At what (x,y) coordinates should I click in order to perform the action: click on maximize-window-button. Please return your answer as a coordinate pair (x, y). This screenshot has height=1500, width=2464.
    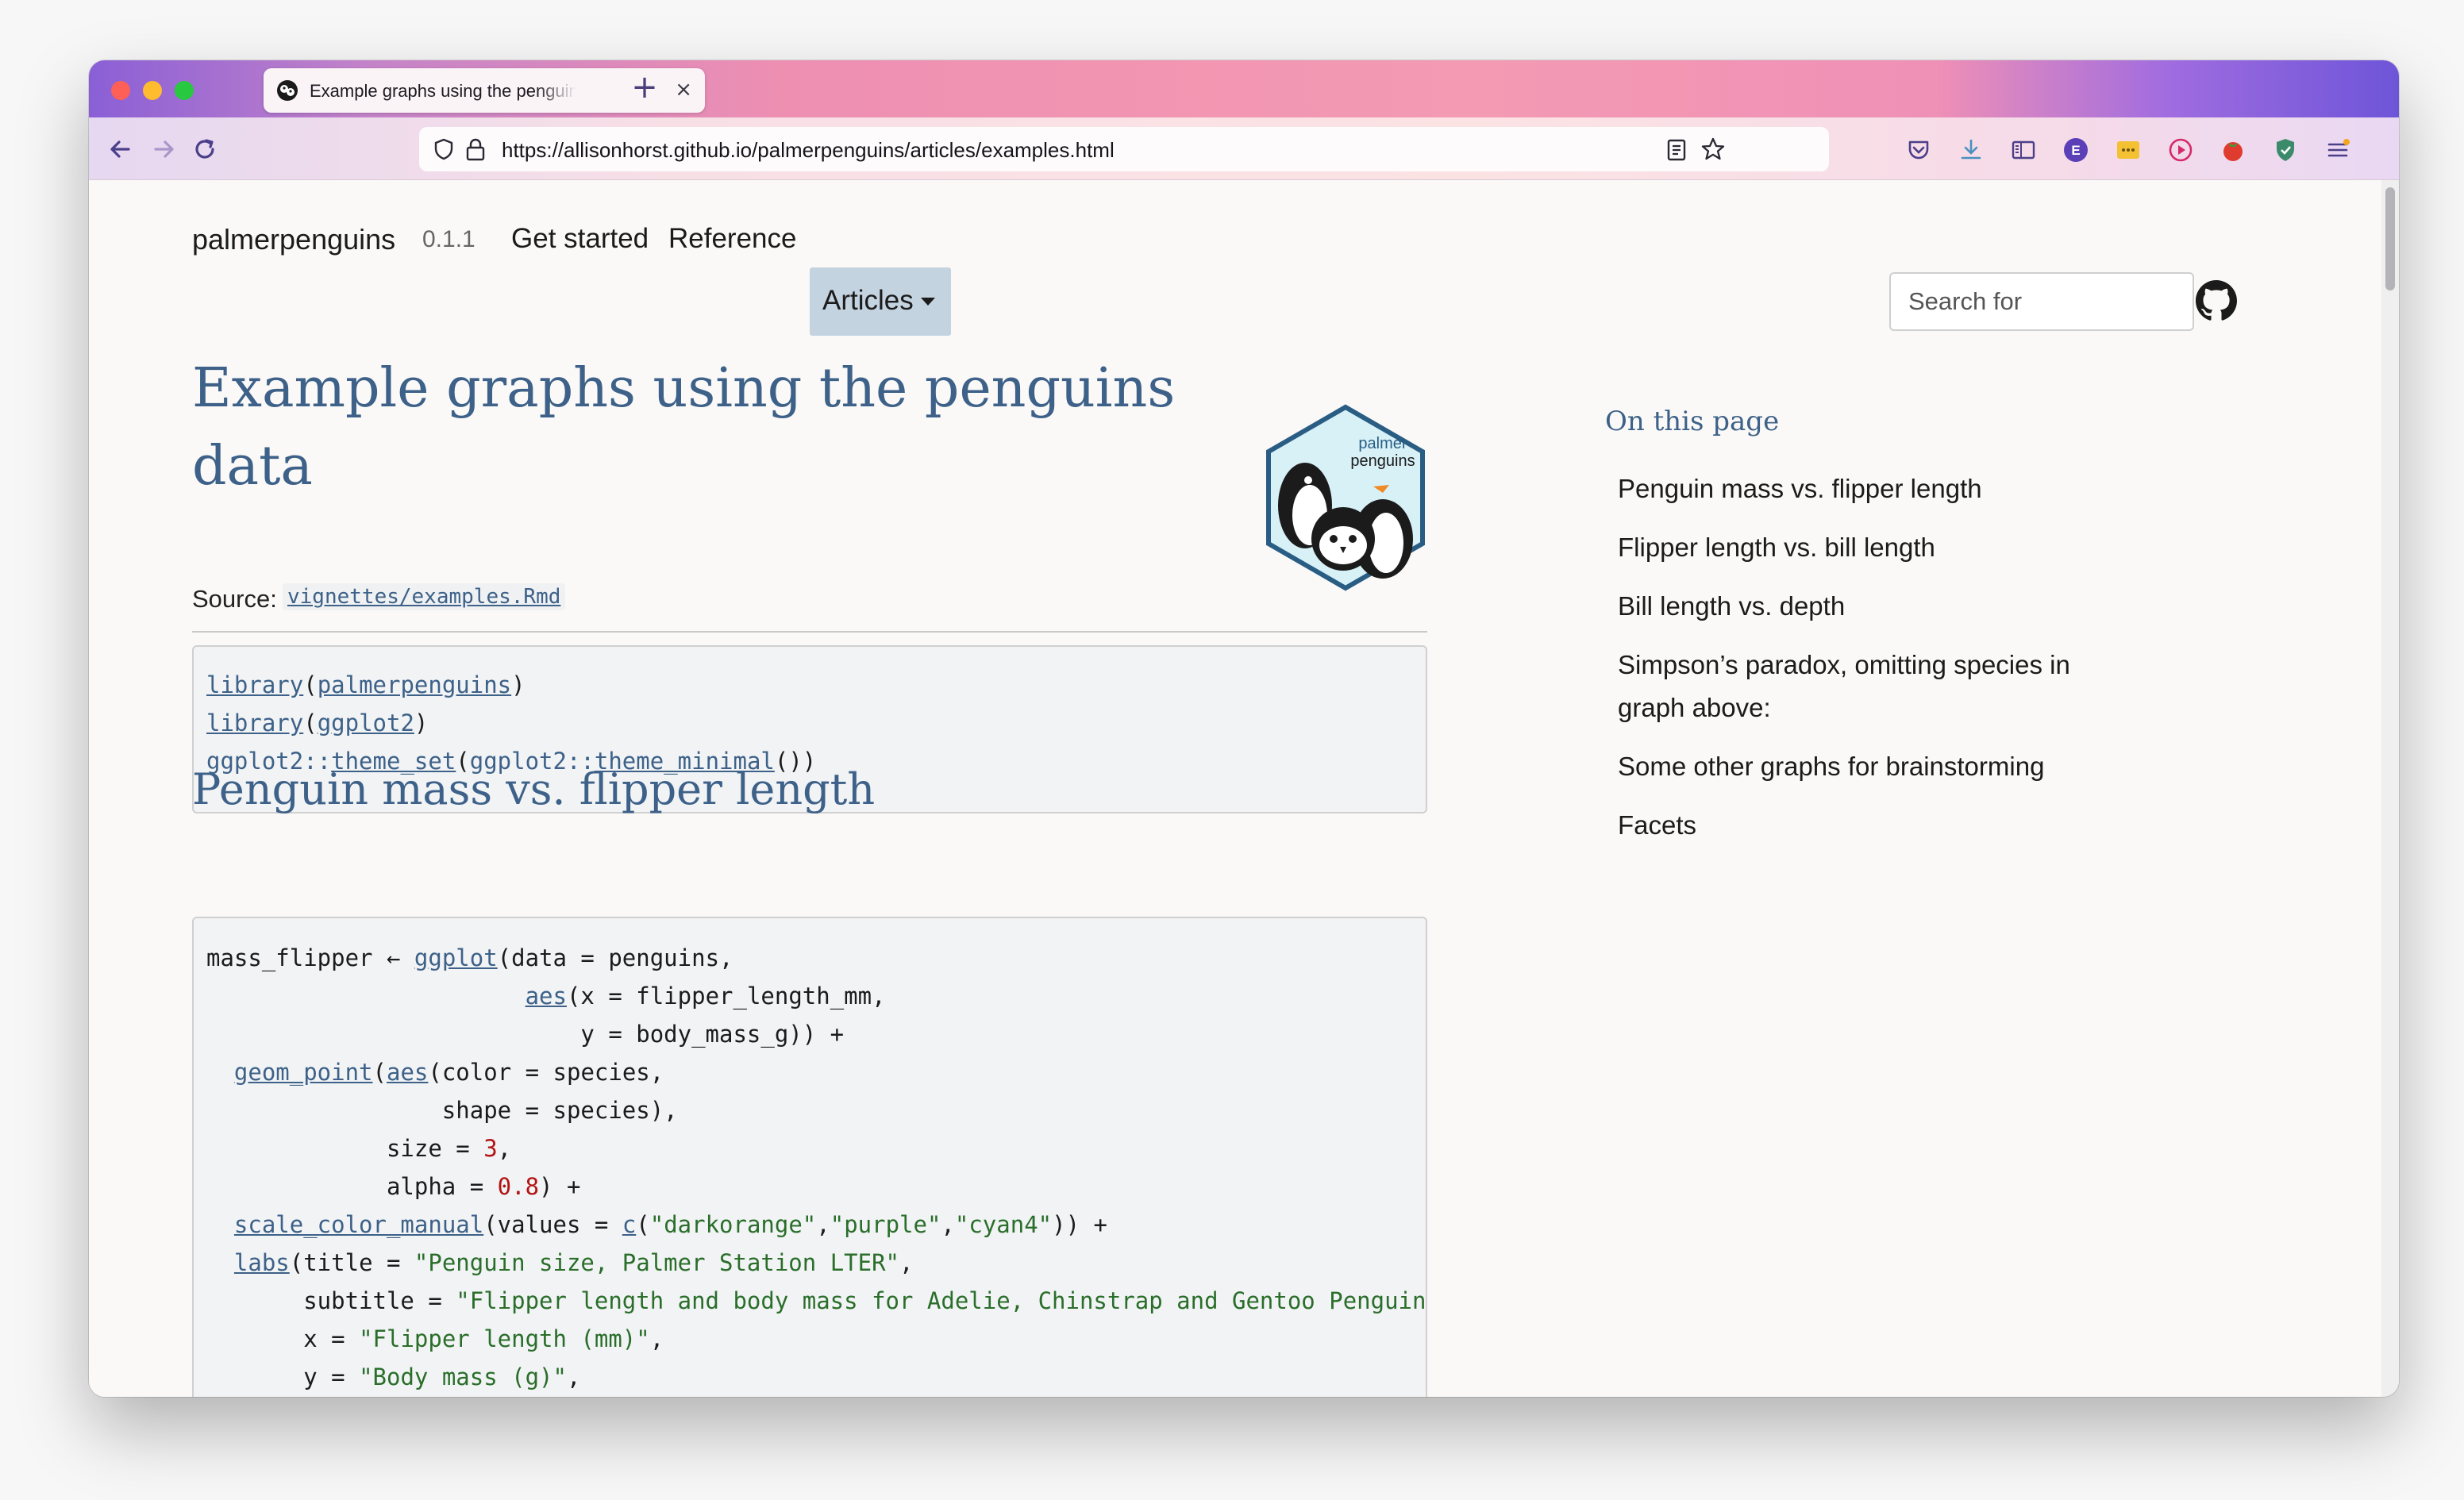
    Looking at the image, I should click on (184, 90).